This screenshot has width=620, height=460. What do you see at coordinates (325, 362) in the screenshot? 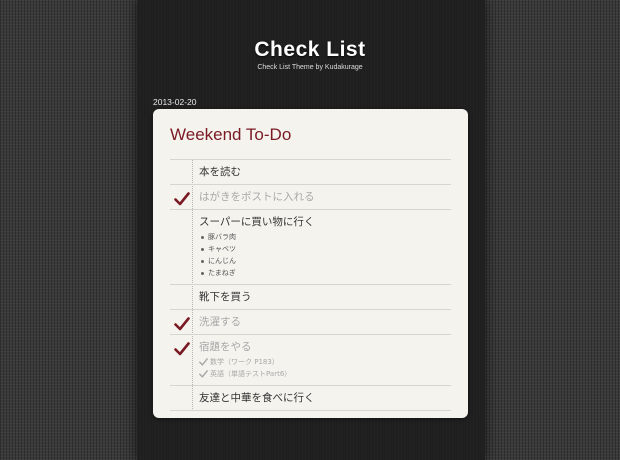
I see `sub-list-item: 数学（ワーク P183）` at bounding box center [325, 362].